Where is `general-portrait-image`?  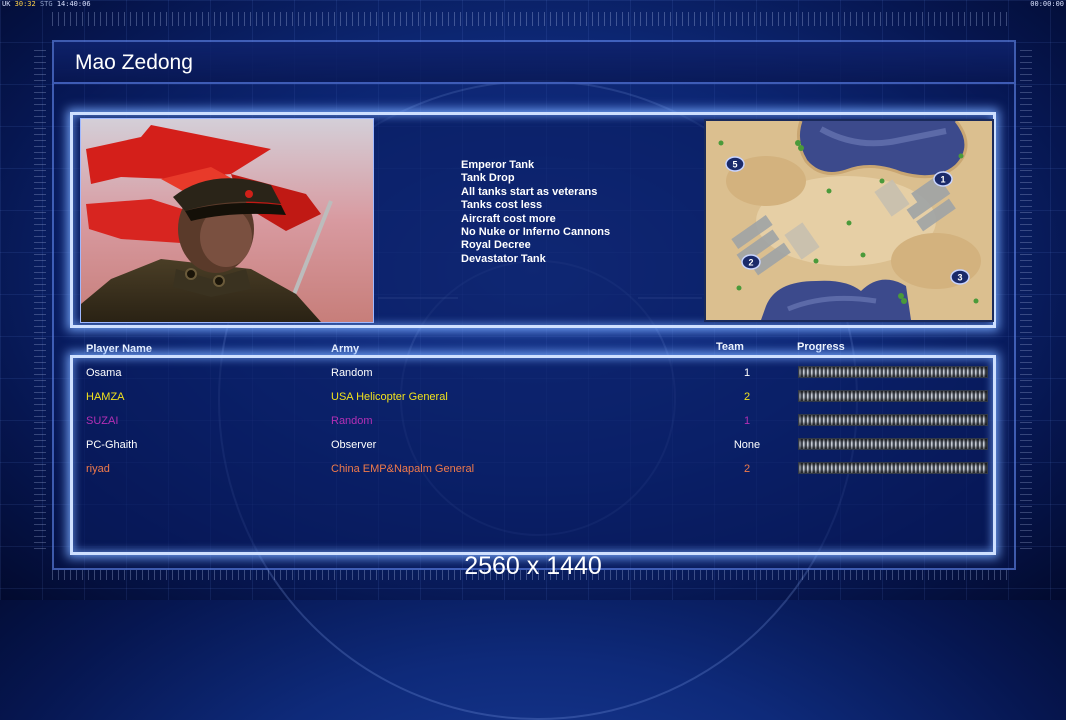
general-portrait-image is located at coordinates (227, 220).